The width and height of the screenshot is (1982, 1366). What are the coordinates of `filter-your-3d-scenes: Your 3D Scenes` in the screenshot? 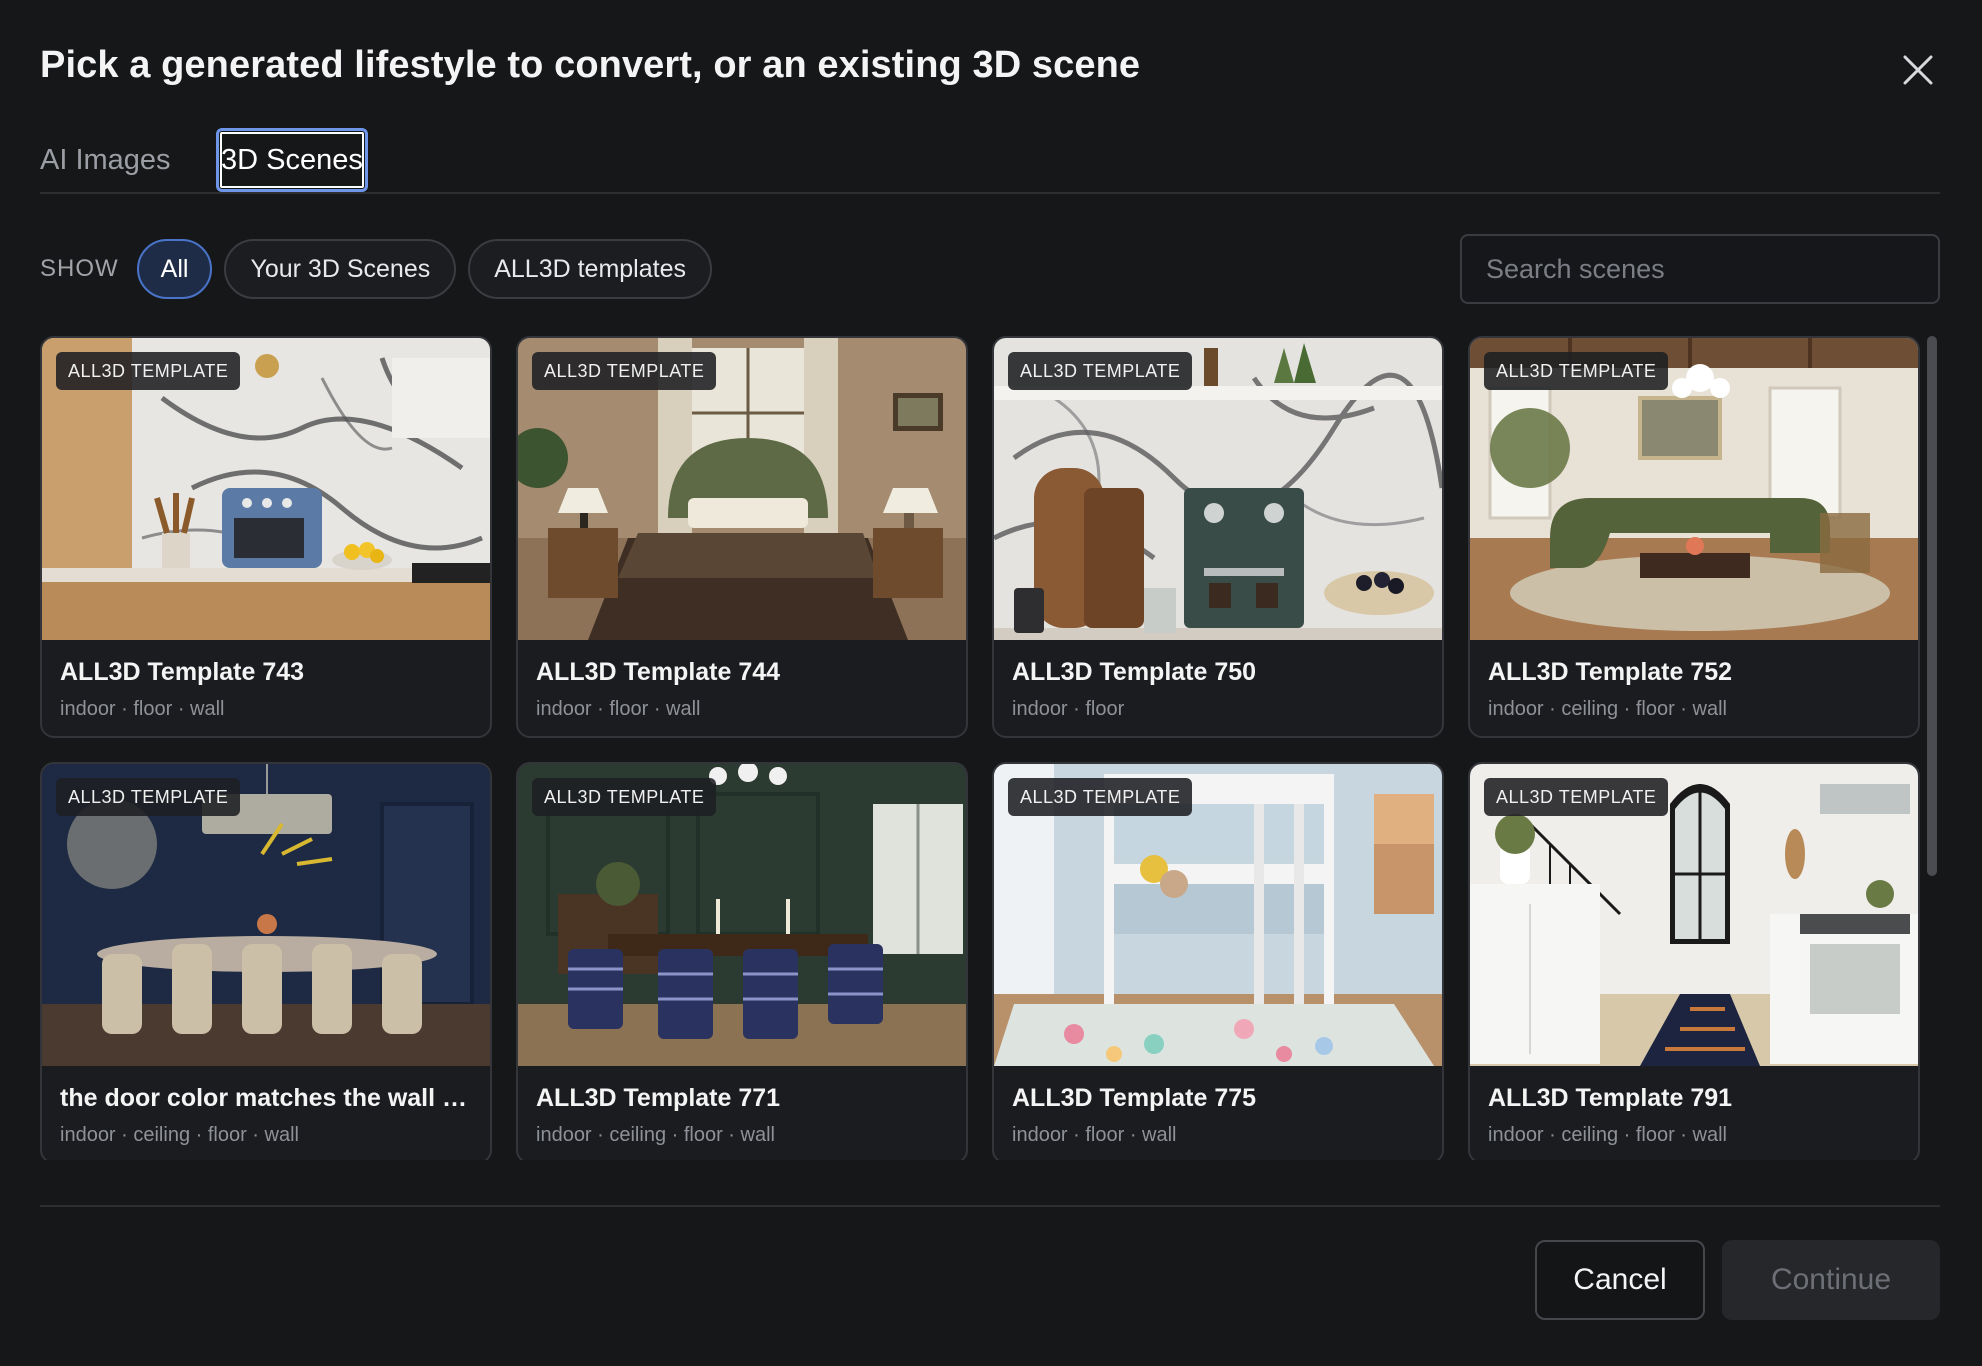 It's located at (340, 269).